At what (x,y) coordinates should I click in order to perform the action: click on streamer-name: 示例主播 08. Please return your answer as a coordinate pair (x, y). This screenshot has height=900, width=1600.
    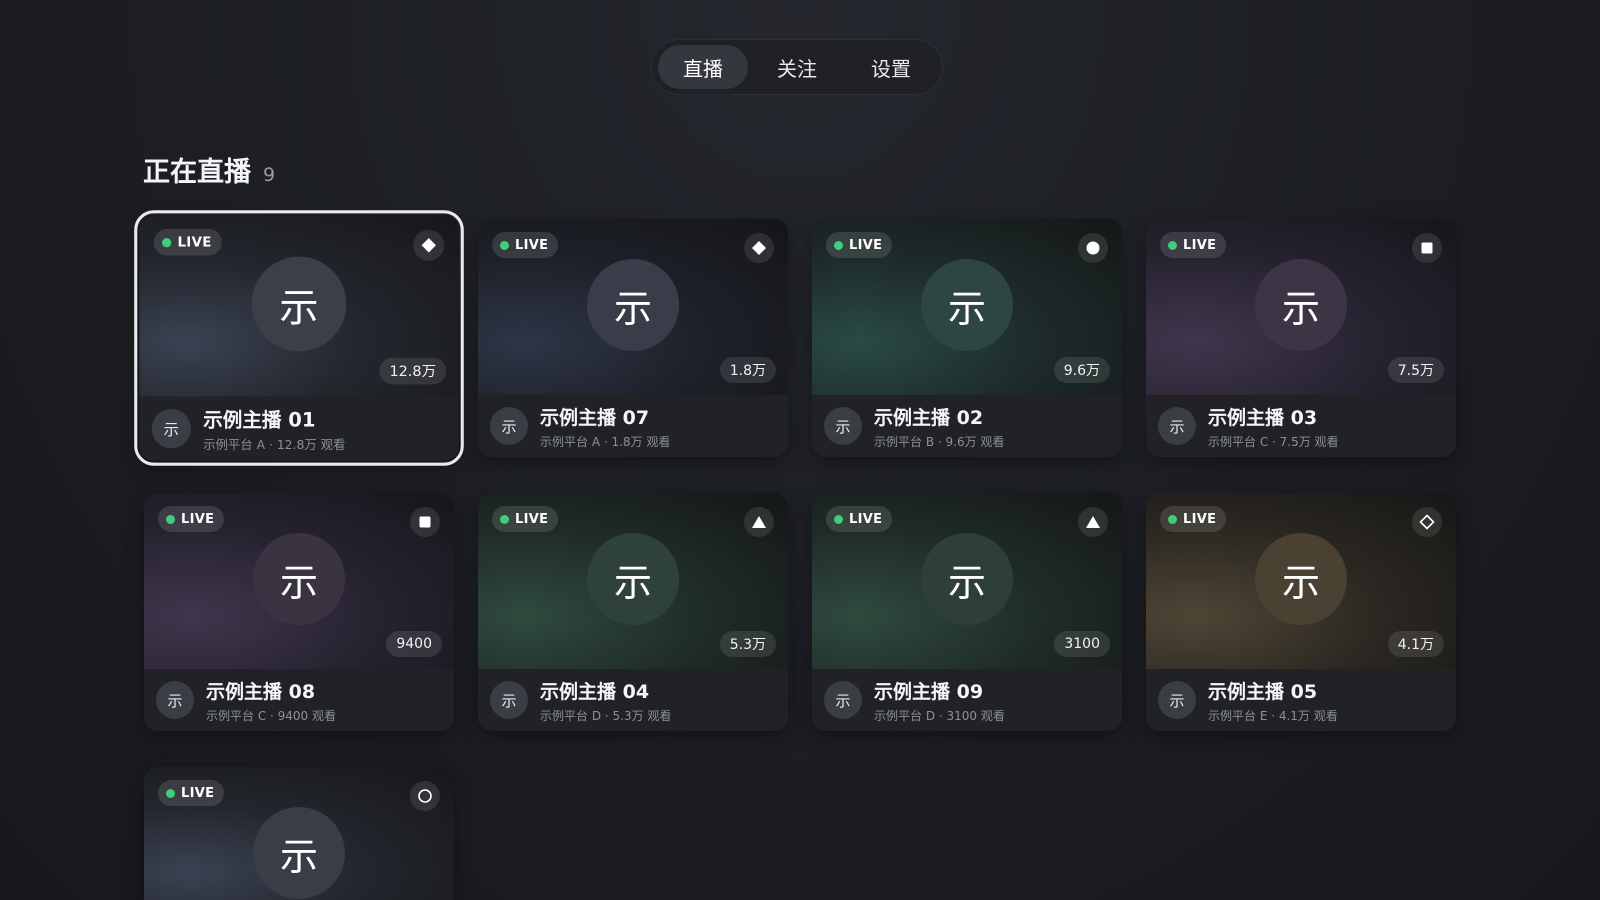
    Looking at the image, I should click on (261, 691).